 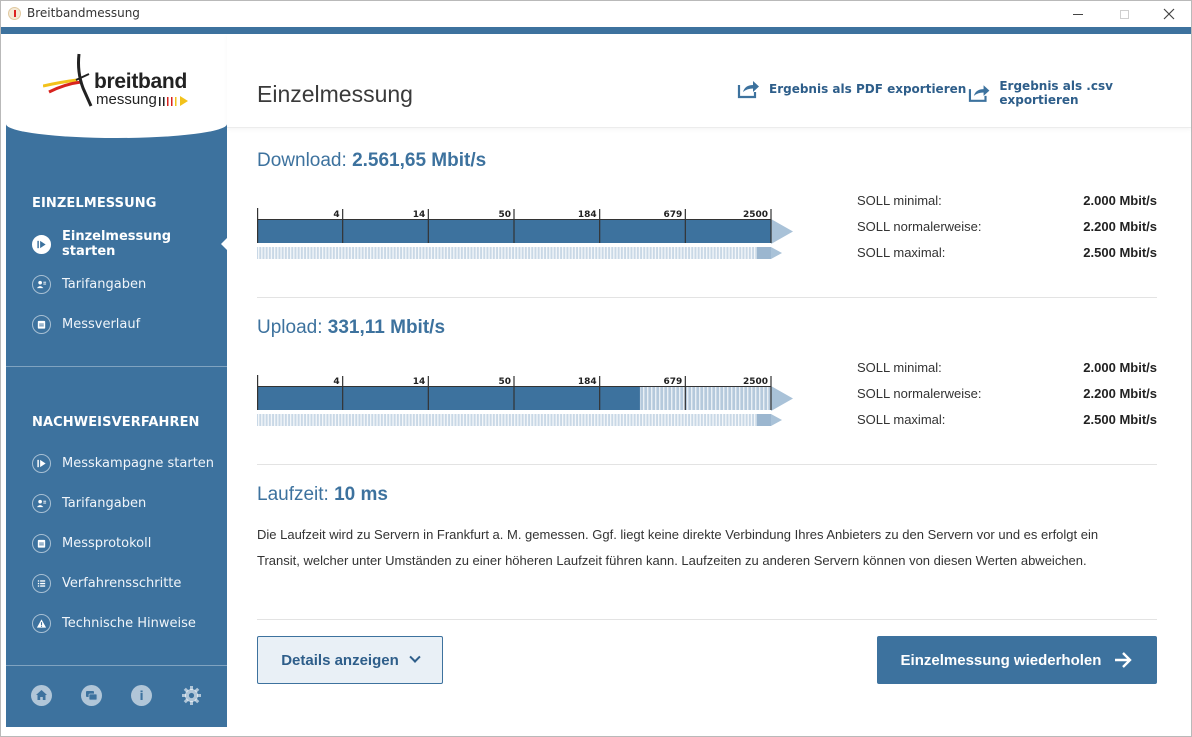 I want to click on download-title: Download: 2.561,65 Mbit/s, so click(x=371, y=161).